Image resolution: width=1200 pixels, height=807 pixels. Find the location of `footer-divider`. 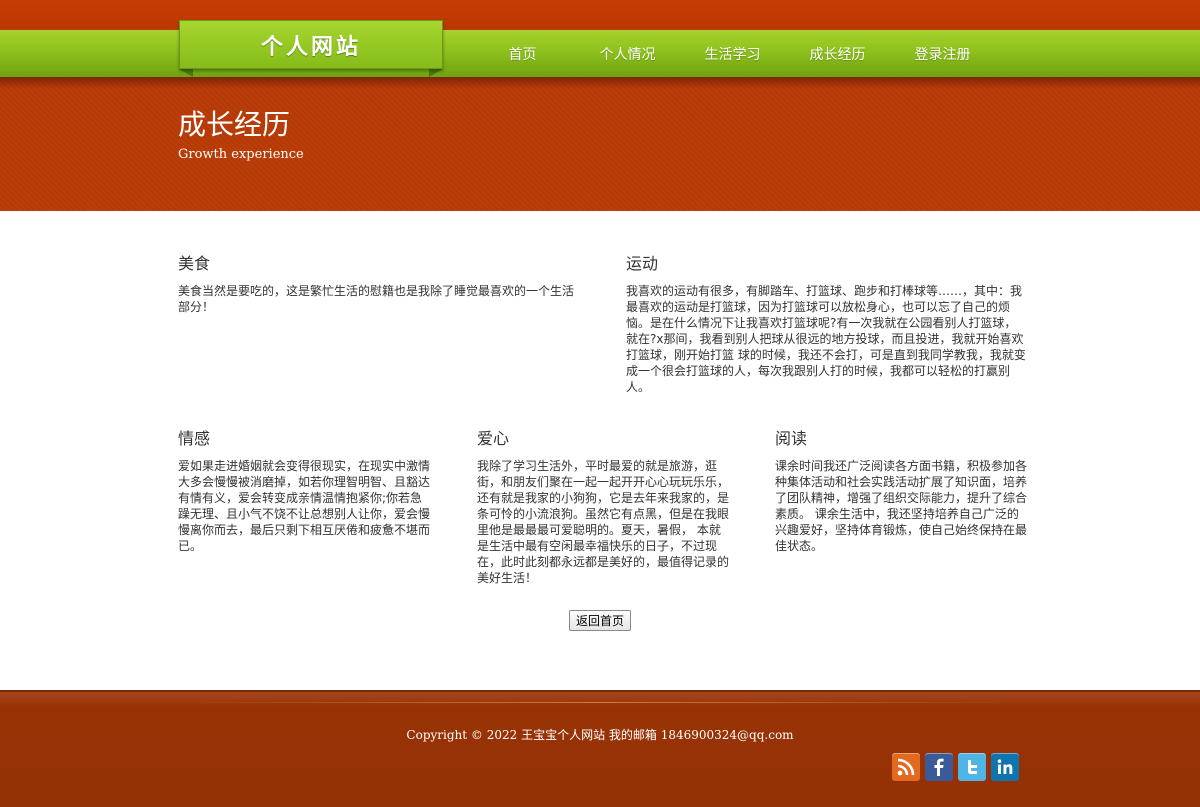

footer-divider is located at coordinates (600, 702).